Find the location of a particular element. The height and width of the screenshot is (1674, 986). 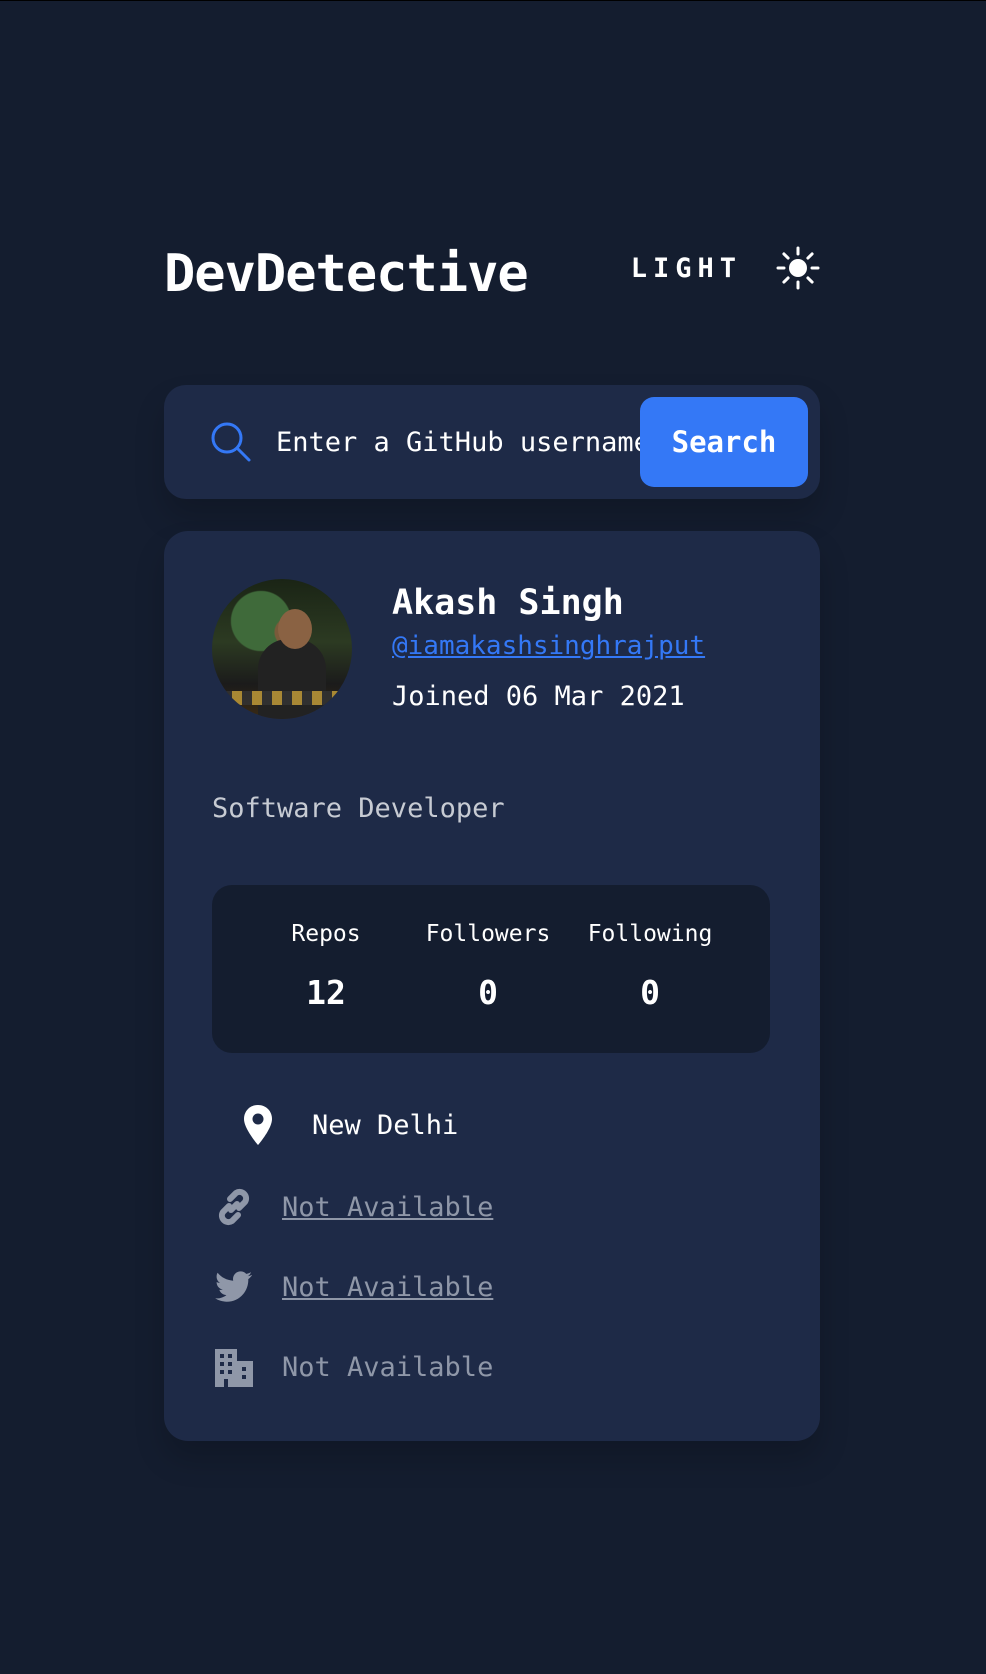

avatar-background-lights is located at coordinates (282, 698).